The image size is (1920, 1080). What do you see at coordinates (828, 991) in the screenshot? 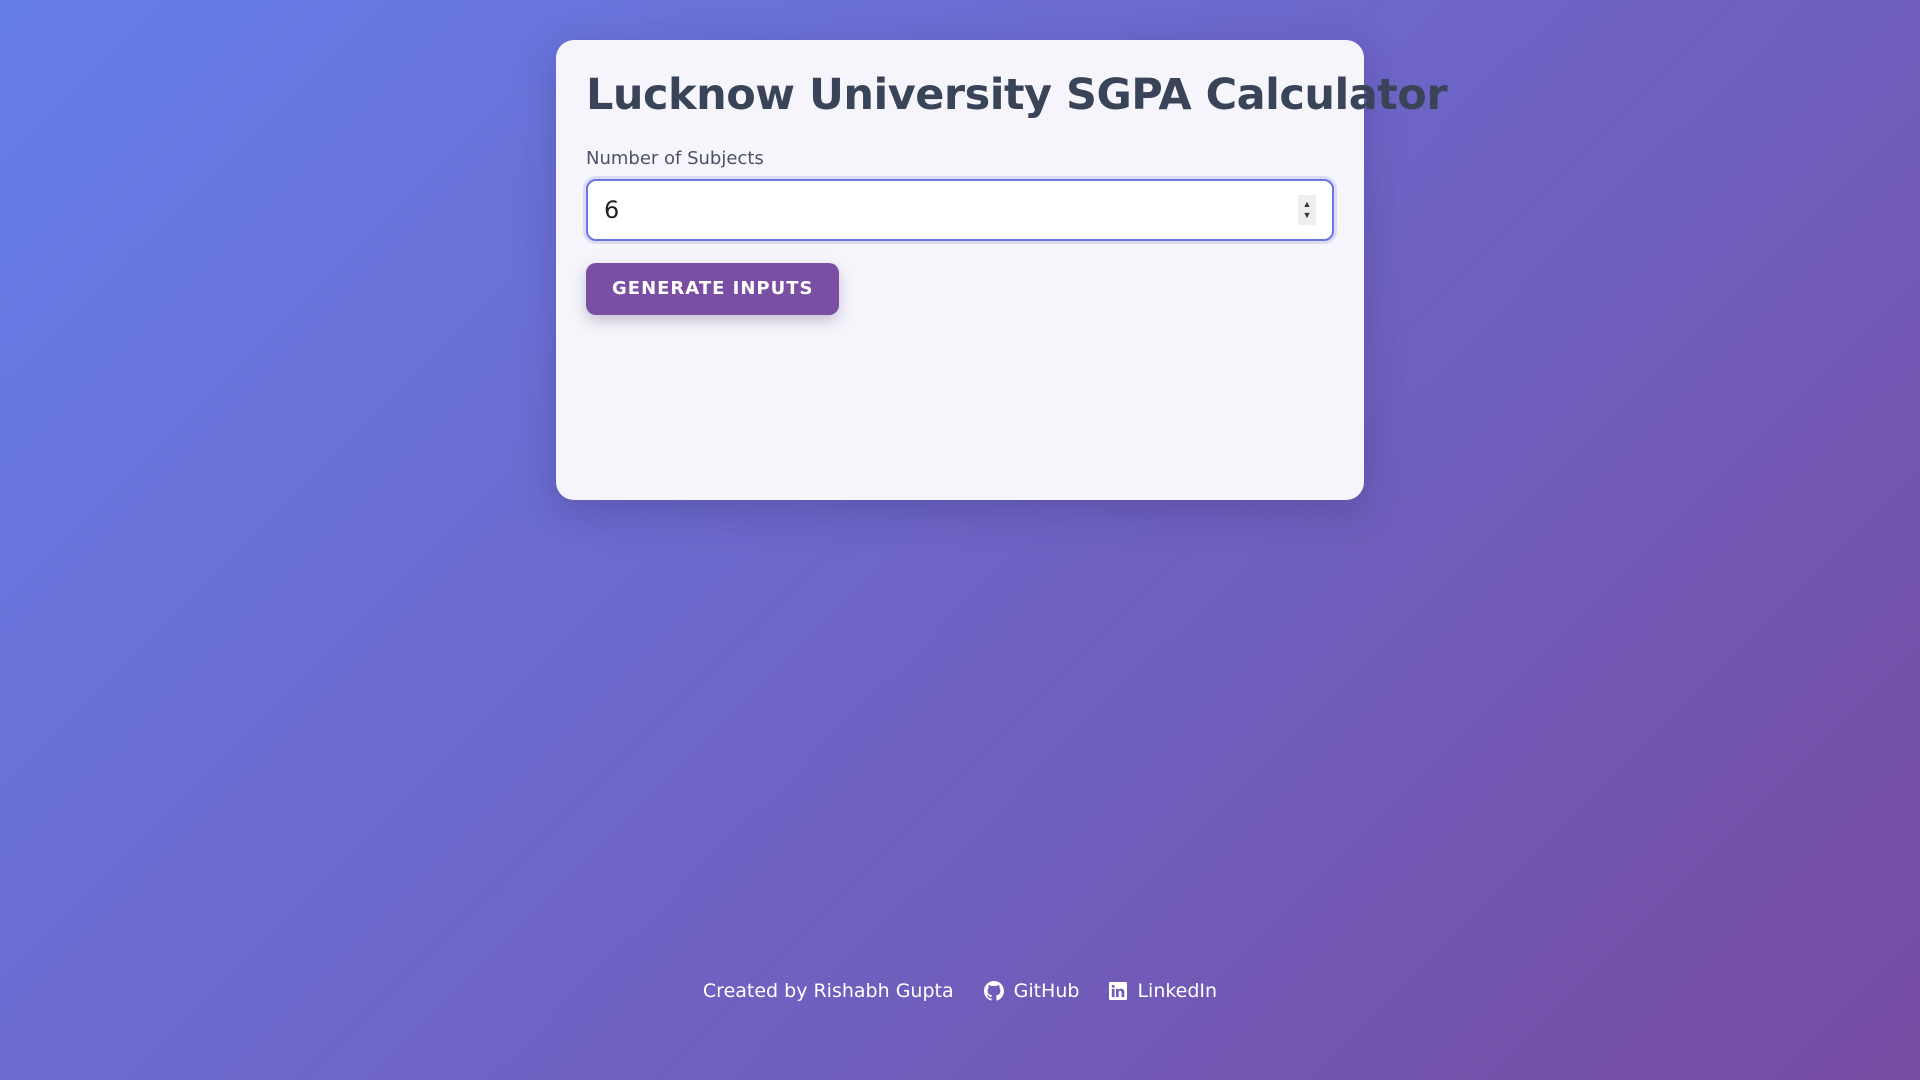
I see `footer-credit: Created by Rishabh Gupta` at bounding box center [828, 991].